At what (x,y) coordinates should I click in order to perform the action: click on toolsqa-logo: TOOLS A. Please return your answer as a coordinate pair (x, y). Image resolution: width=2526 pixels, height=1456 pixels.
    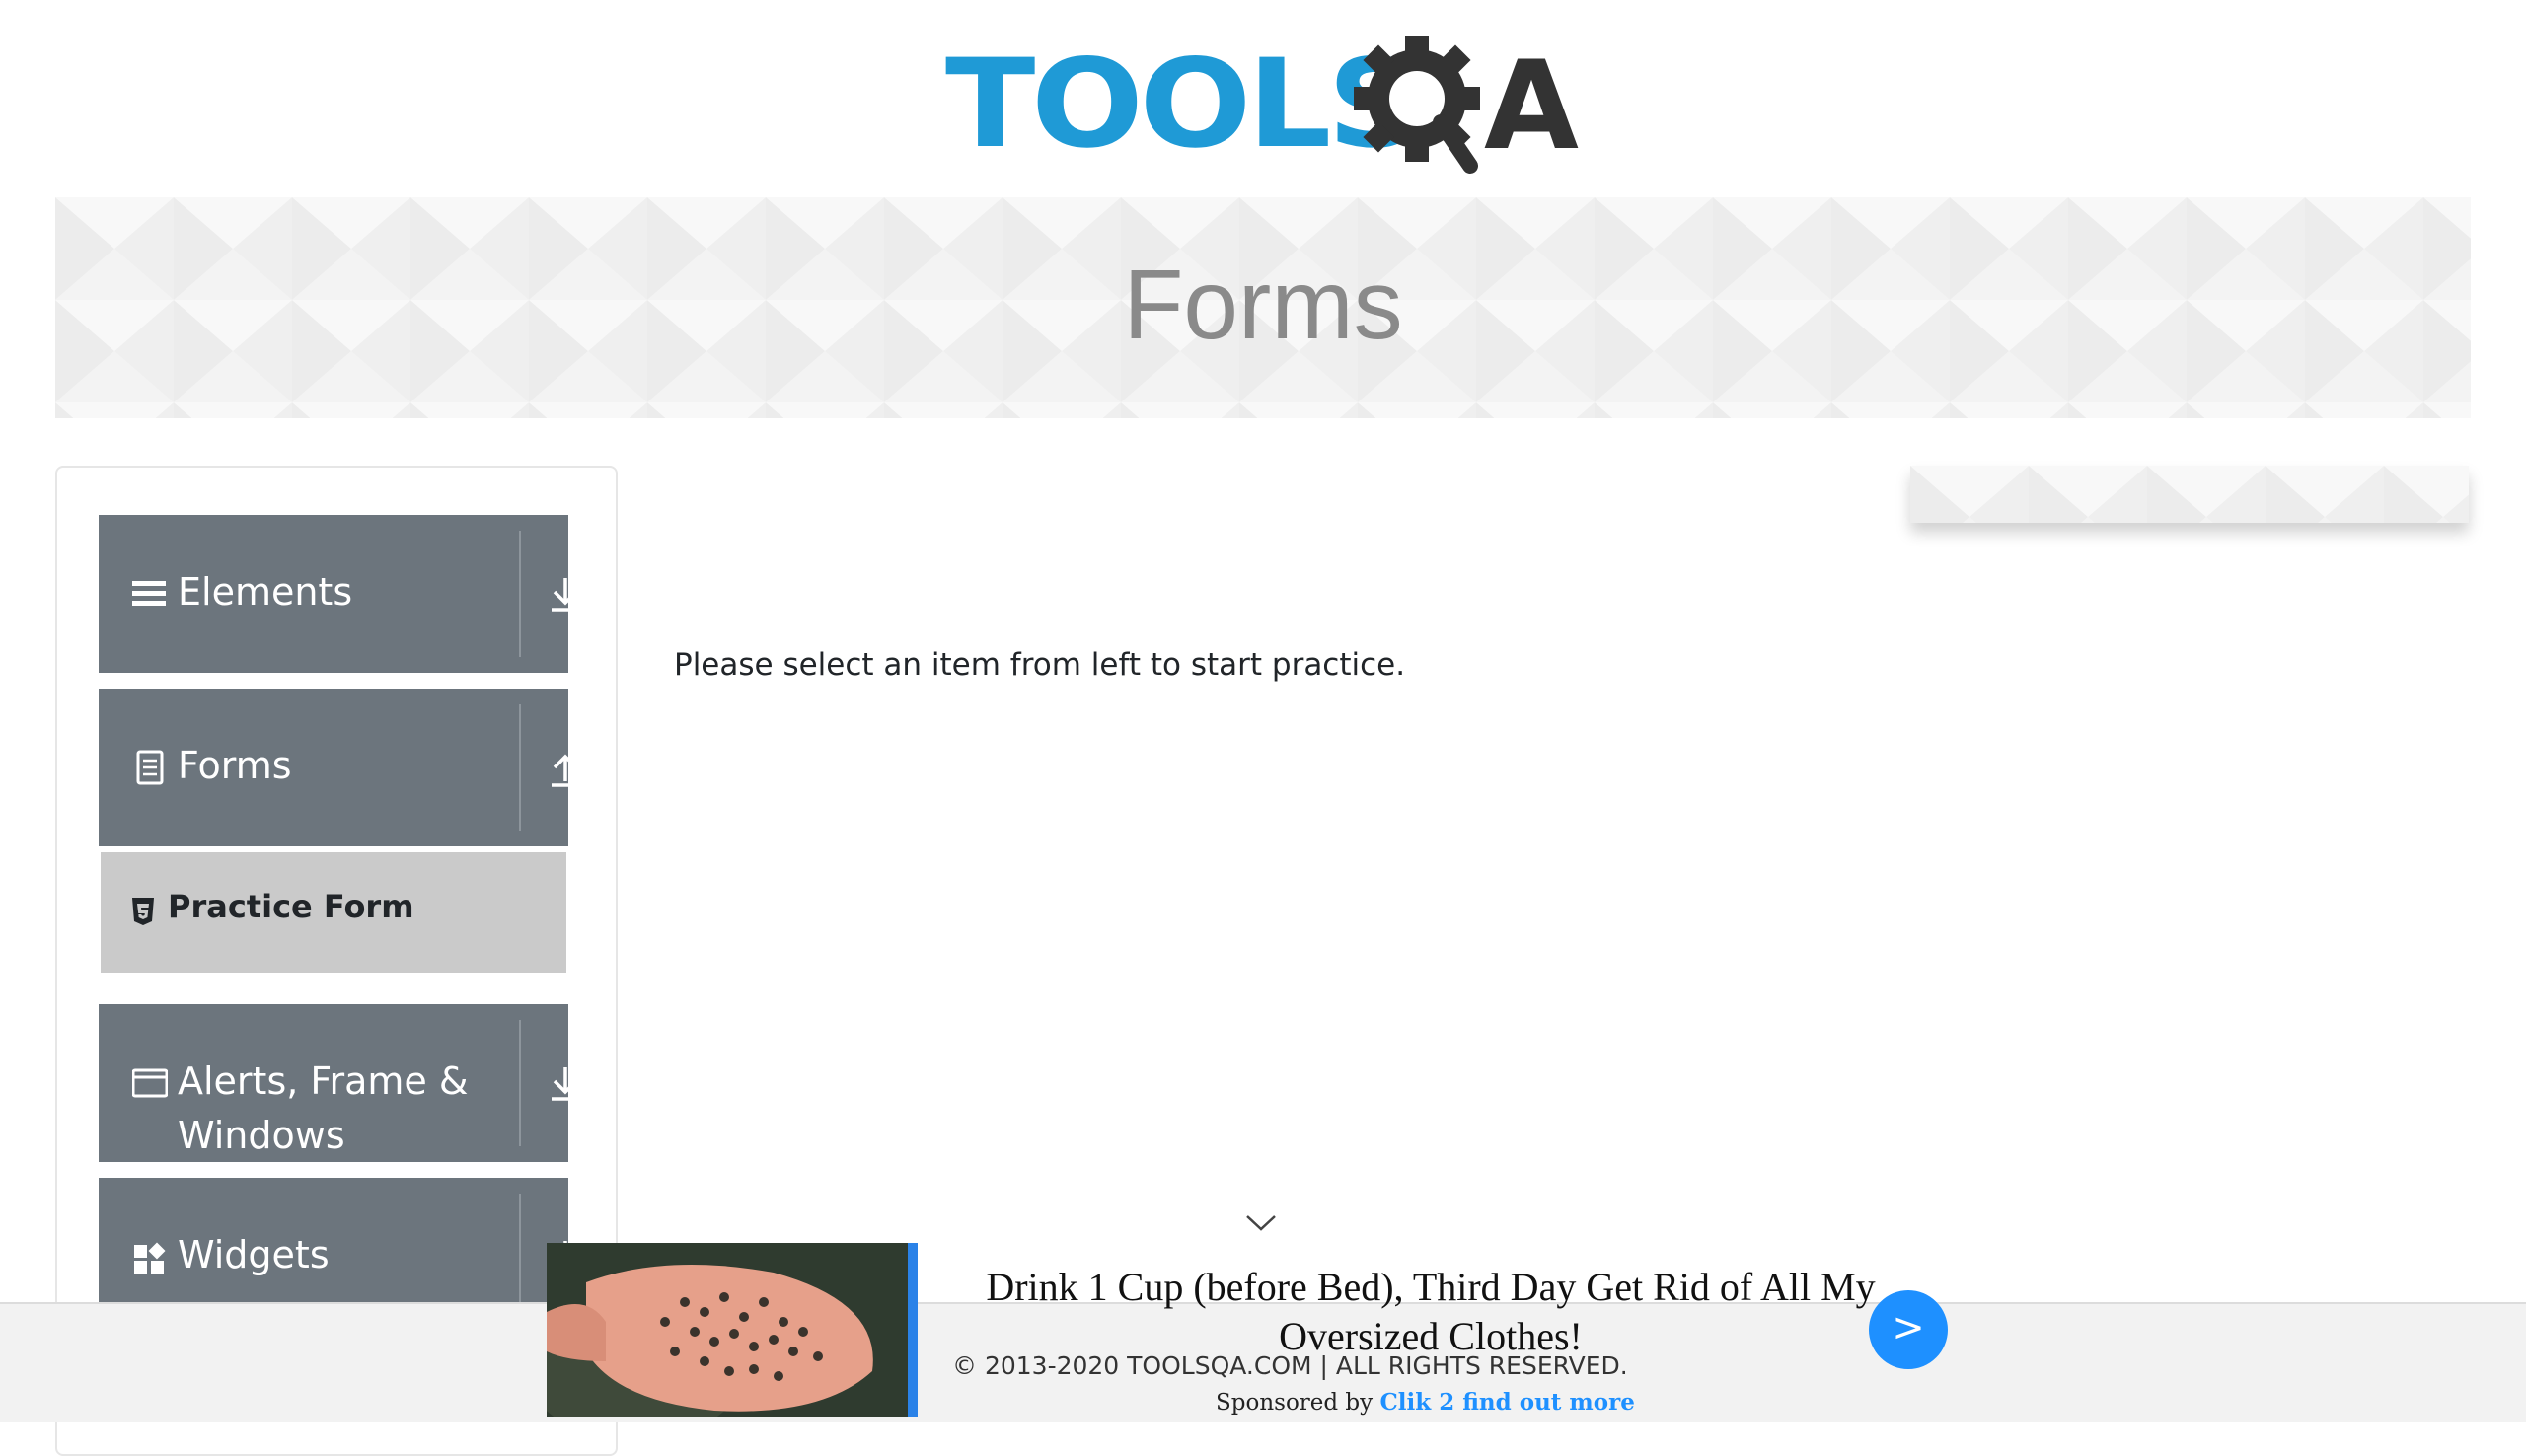
    Looking at the image, I should click on (1266, 105).